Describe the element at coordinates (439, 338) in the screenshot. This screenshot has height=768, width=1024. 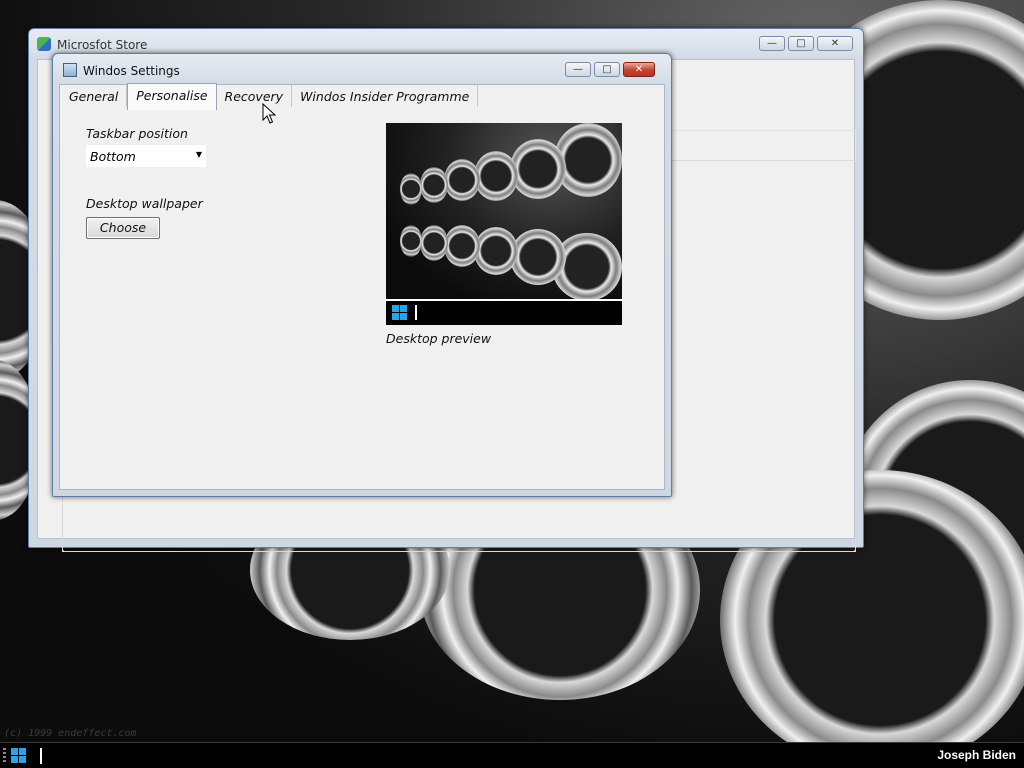
I see `desktop-preview-caption: Desktop preview` at that location.